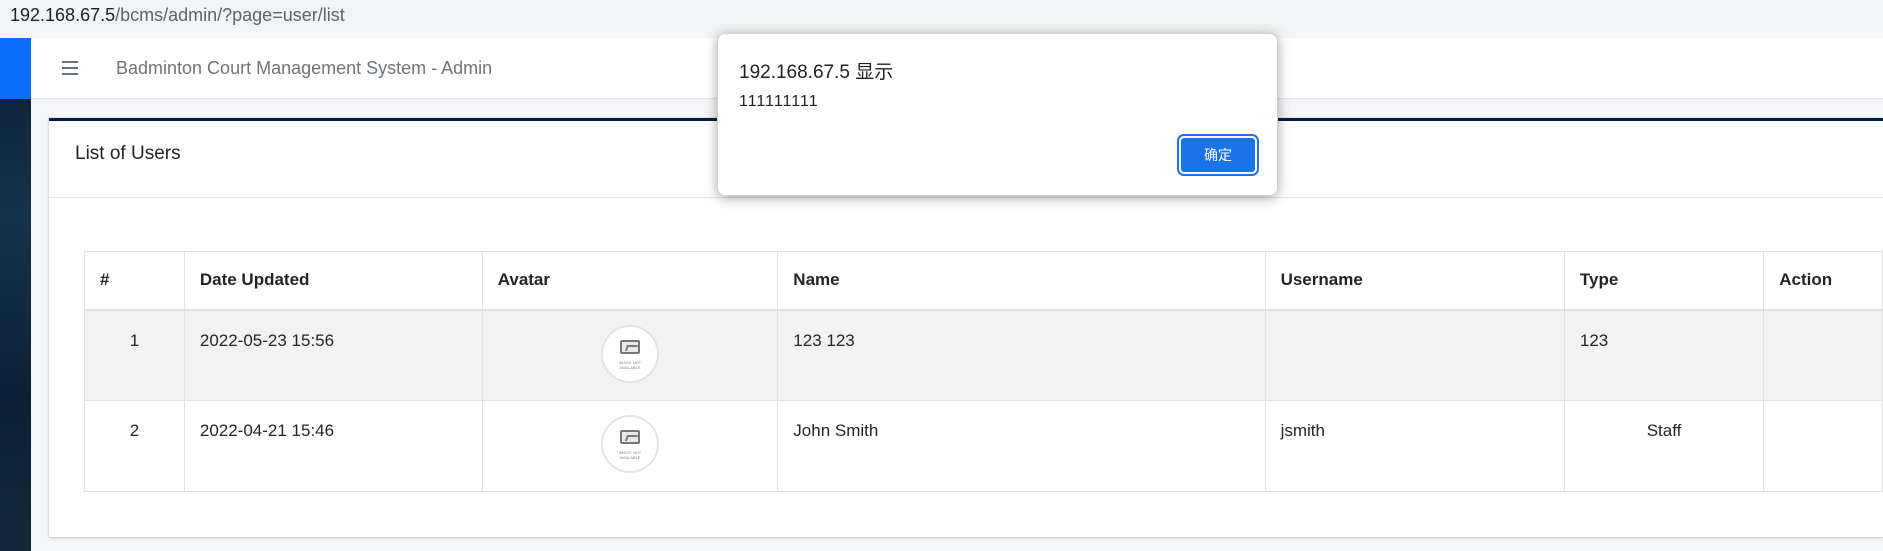 Image resolution: width=1883 pixels, height=551 pixels. I want to click on row-number: 2, so click(134, 446).